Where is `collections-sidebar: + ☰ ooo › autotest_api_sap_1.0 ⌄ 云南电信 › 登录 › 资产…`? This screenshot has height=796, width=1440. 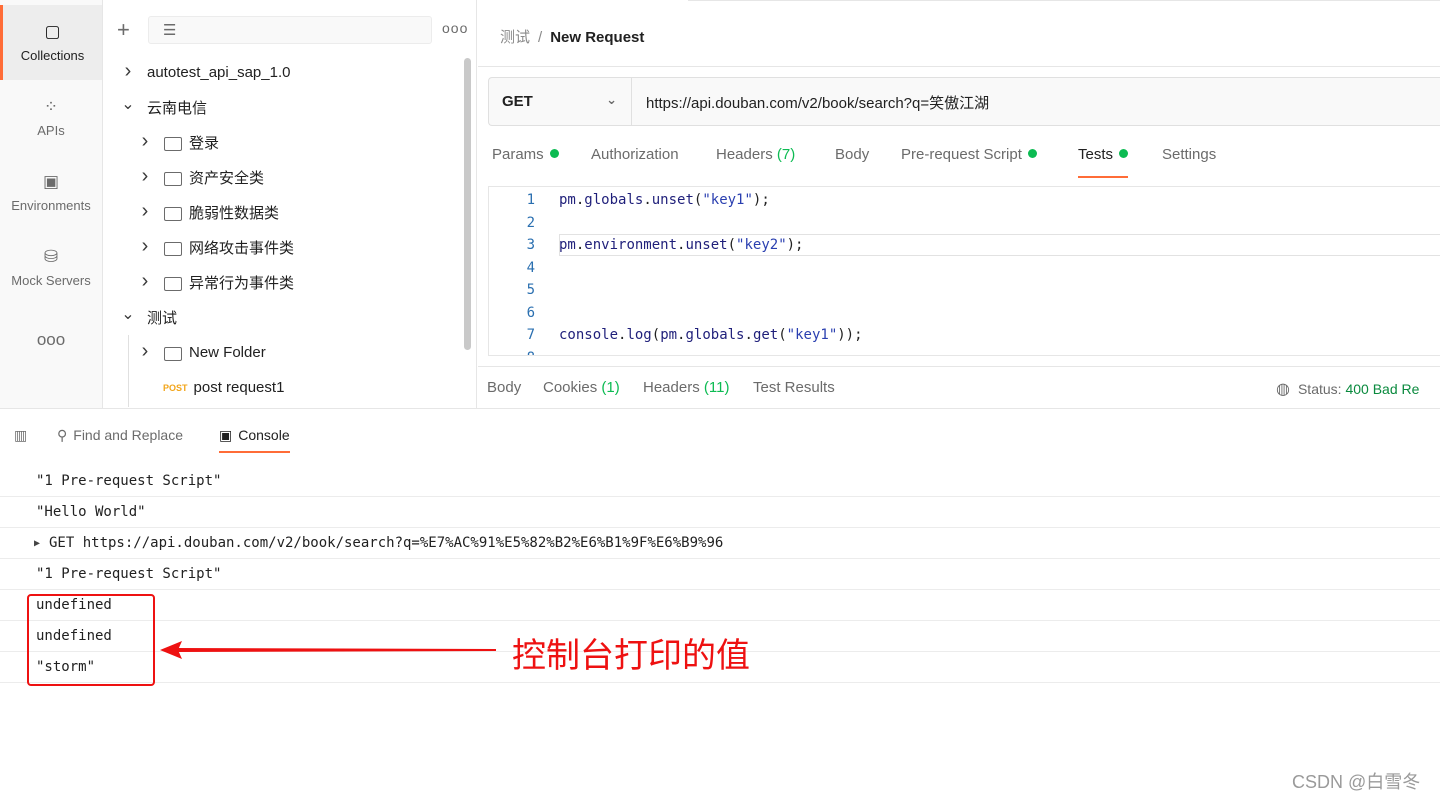 collections-sidebar: + ☰ ooo › autotest_api_sap_1.0 ⌄ 云南电信 › 登录 › 资产… is located at coordinates (290, 204).